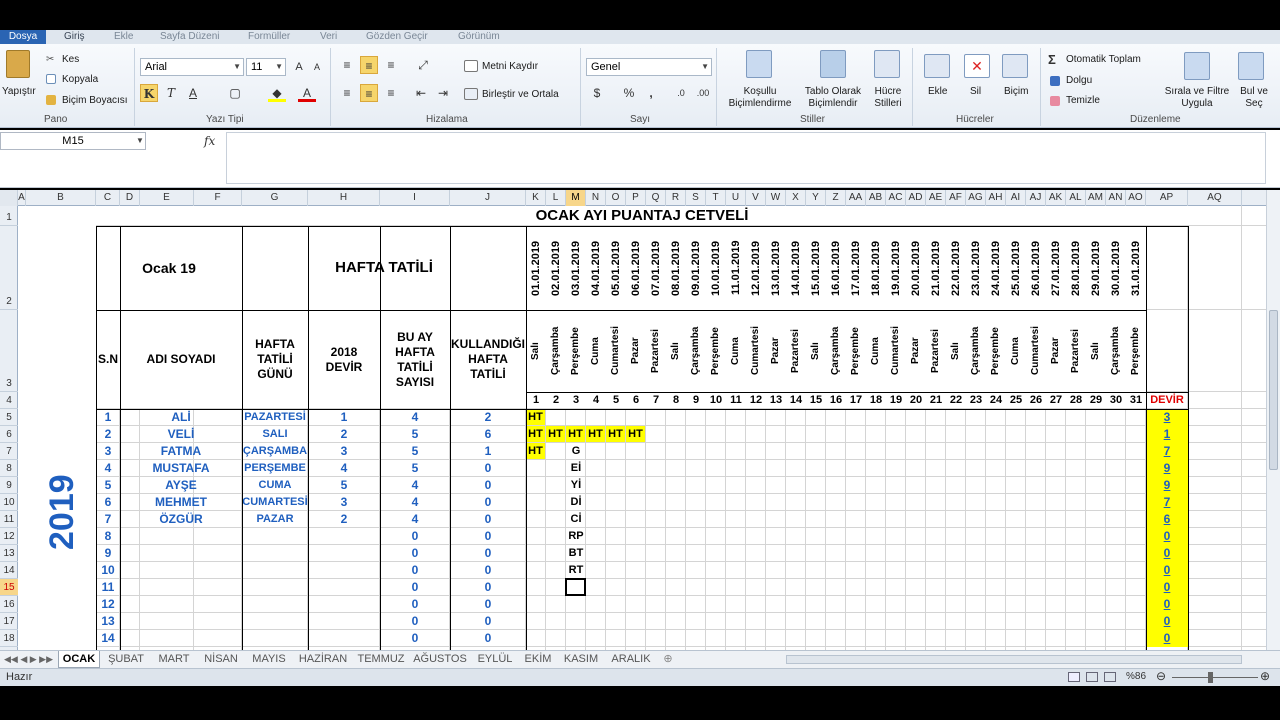  Describe the element at coordinates (23, 37) in the screenshot. I see `file-tab: Dosya` at that location.